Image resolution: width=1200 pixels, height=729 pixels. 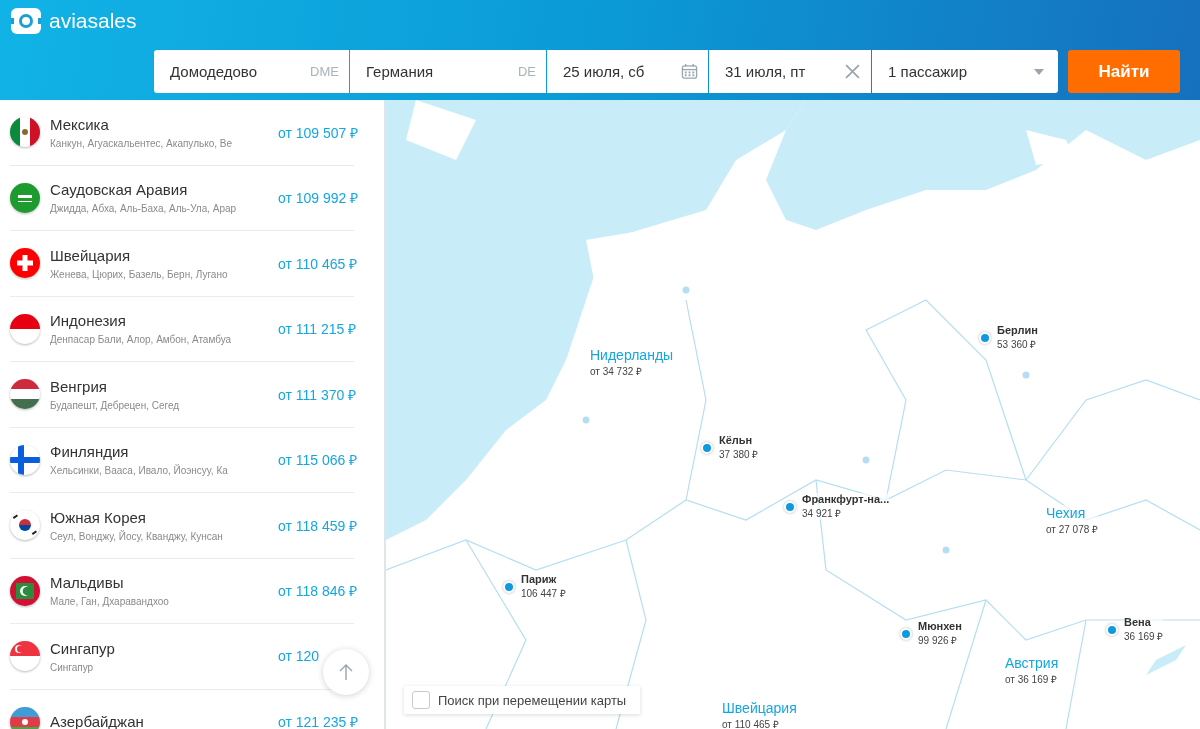 I want to click on country-price: от 27 078 ₽, so click(x=1072, y=529).